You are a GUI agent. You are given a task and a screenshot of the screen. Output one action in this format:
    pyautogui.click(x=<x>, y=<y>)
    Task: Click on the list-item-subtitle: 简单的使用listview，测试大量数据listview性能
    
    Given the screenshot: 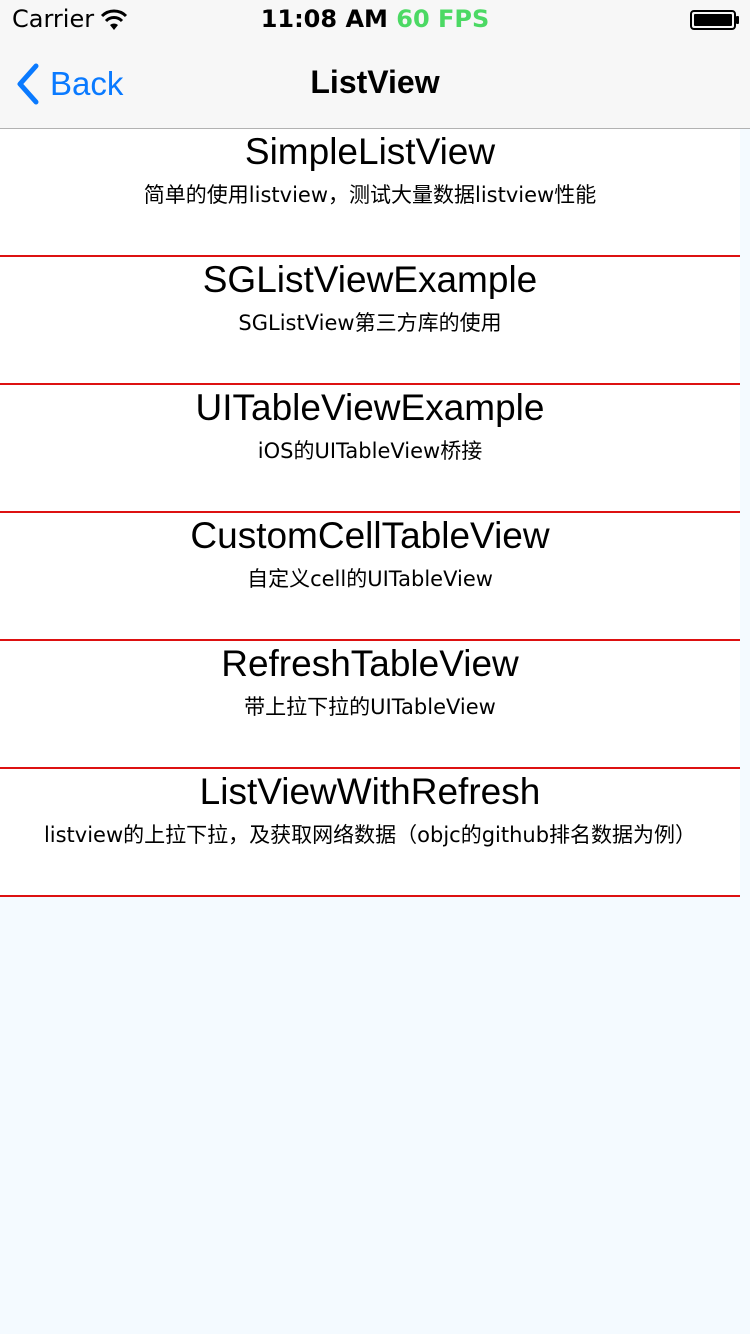 What is the action you would take?
    pyautogui.click(x=370, y=195)
    